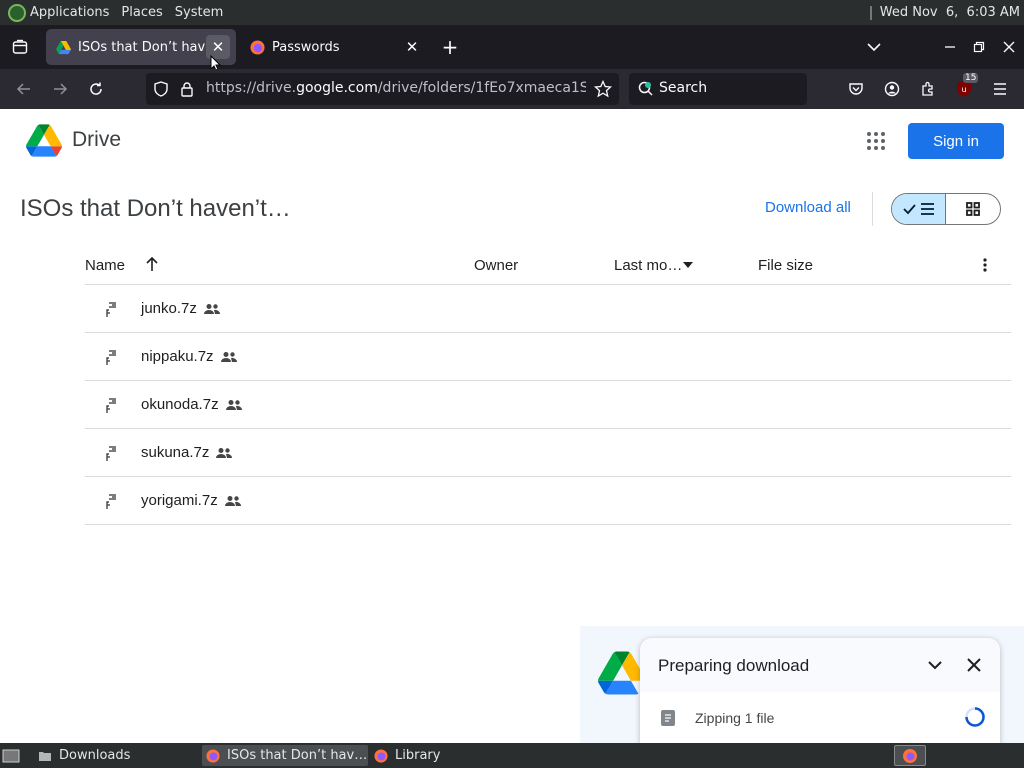 Image resolution: width=1024 pixels, height=768 pixels. What do you see at coordinates (935, 665) in the screenshot?
I see `collapse-chevron-icon` at bounding box center [935, 665].